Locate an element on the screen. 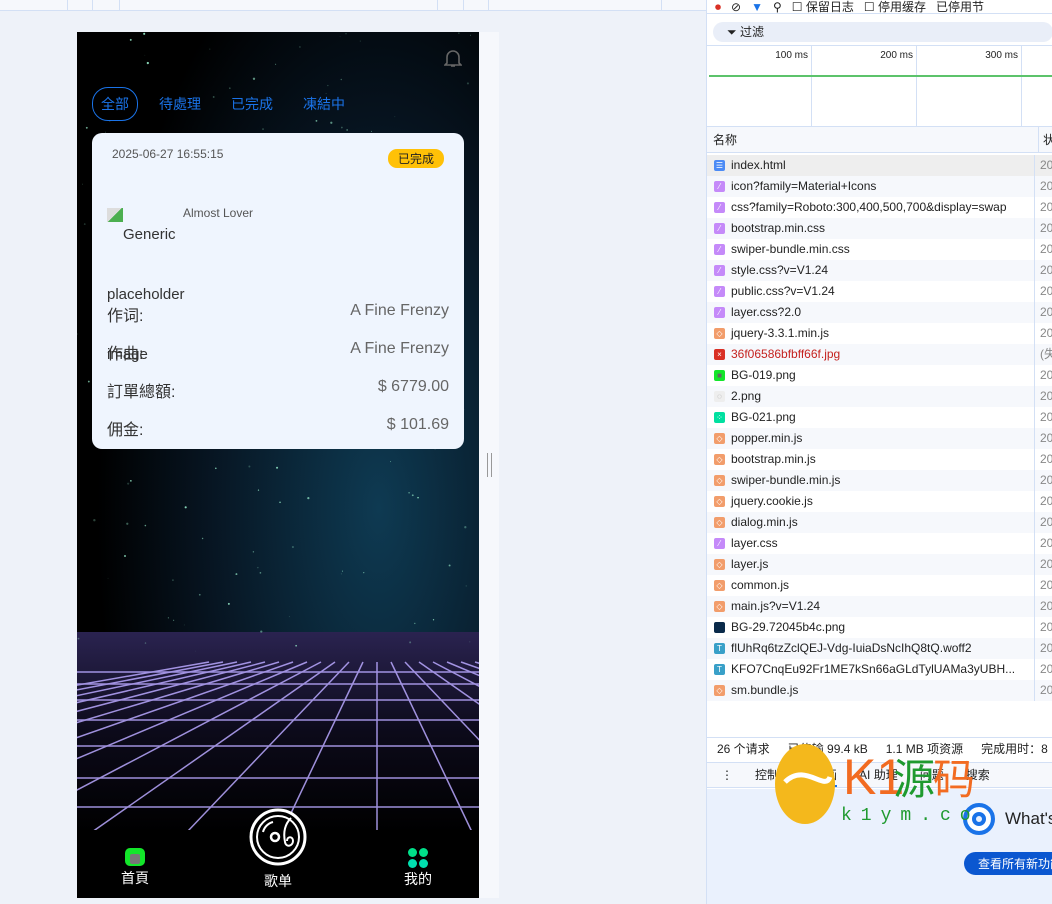 The image size is (1052, 904). drawer-tab: AI 助理 is located at coordinates (878, 775).